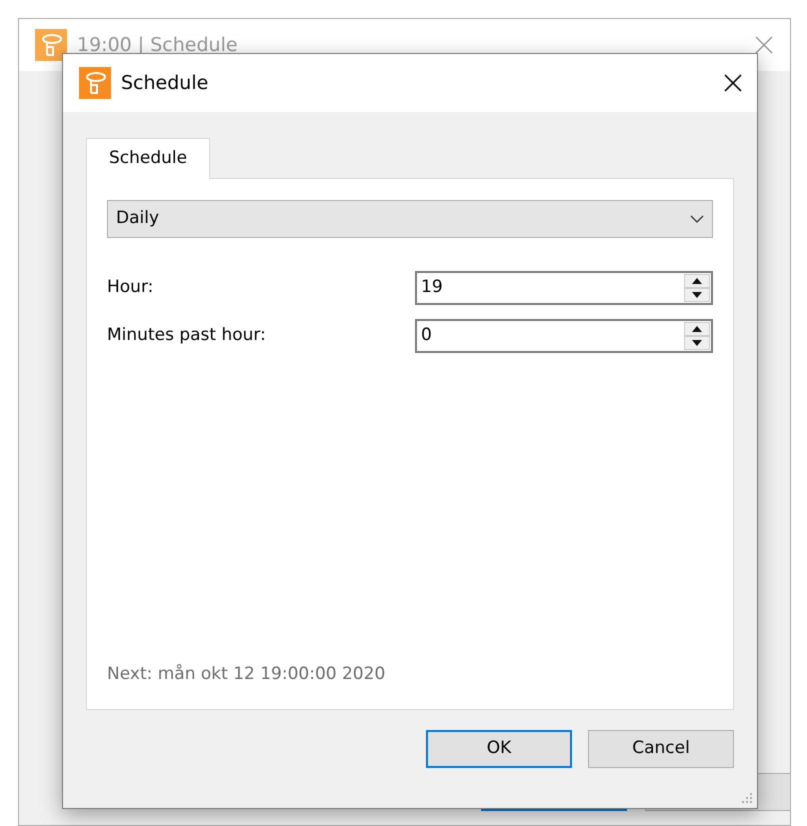 The height and width of the screenshot is (826, 807). I want to click on chevron-down-icon, so click(697, 219).